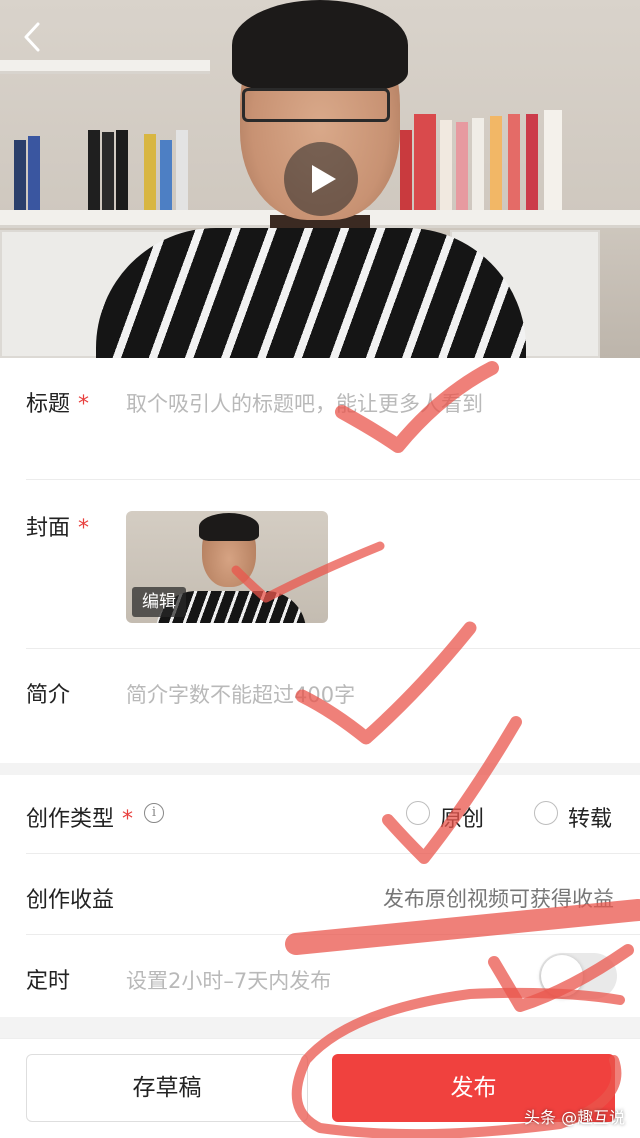 This screenshot has width=640, height=1138. I want to click on cover-edit-button: 编辑, so click(159, 602).